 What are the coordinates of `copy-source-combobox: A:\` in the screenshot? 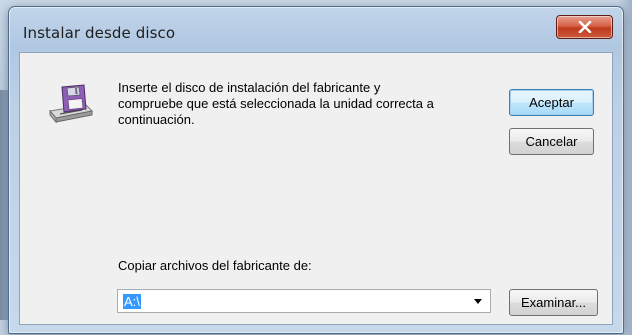 It's located at (304, 301).